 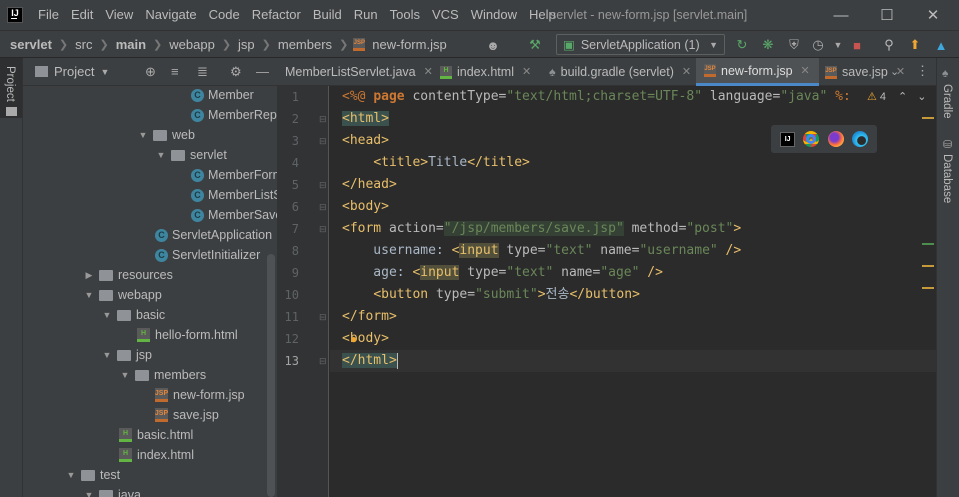 I want to click on more-icon: ⋮, so click(x=922, y=71).